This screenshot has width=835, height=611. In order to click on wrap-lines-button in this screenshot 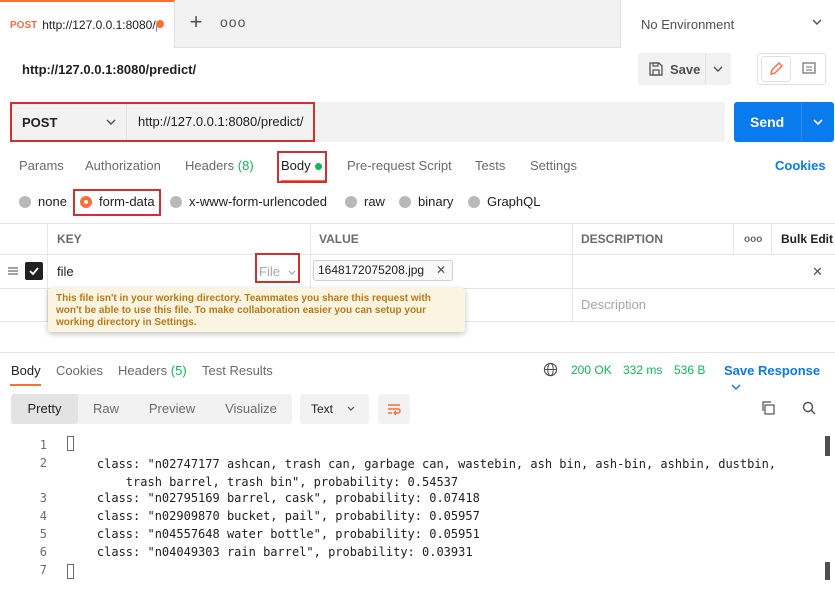, I will do `click(394, 409)`.